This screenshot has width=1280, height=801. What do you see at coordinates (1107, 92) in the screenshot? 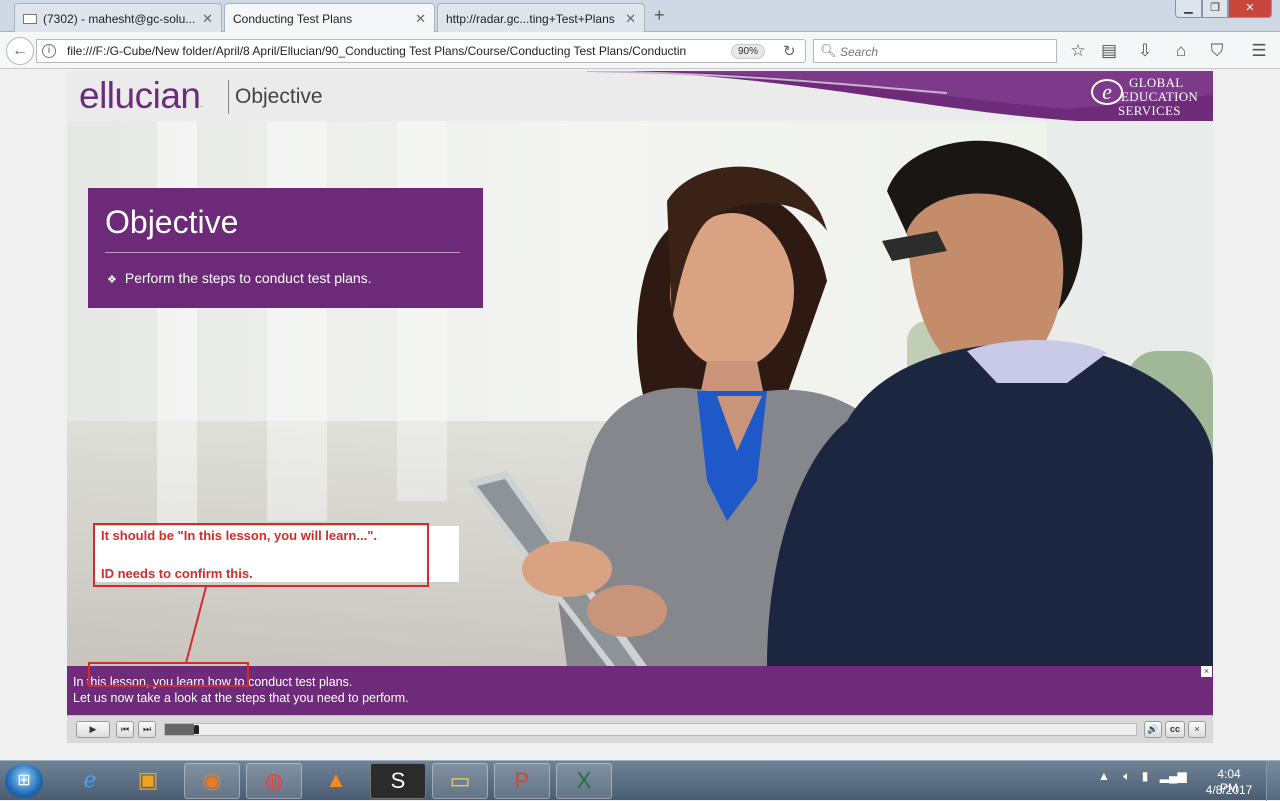
I see `ges-e-mark: e` at bounding box center [1107, 92].